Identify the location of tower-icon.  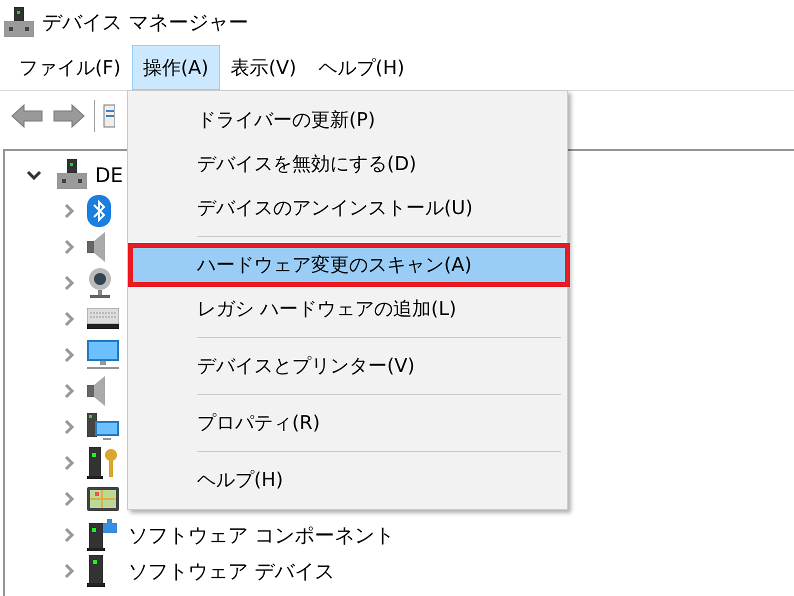
(96, 571).